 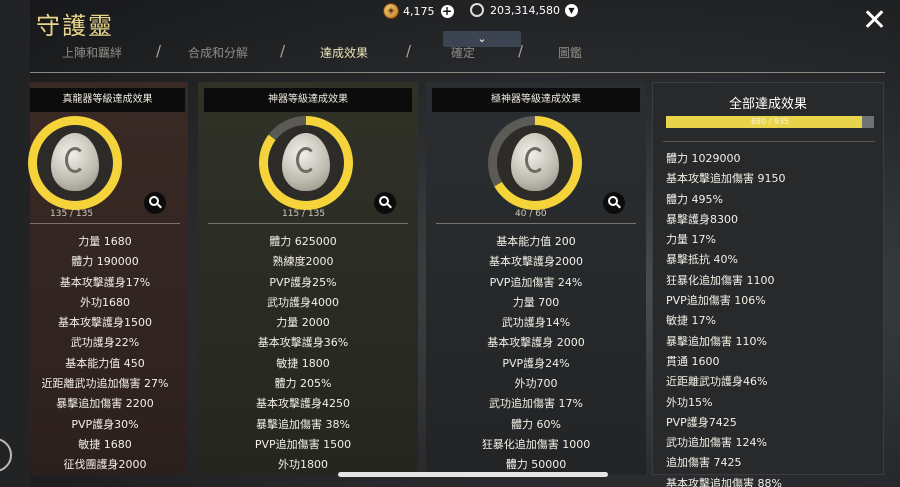 I want to click on summary-item: 基本攻擊追加傷害 88%, so click(x=724, y=481).